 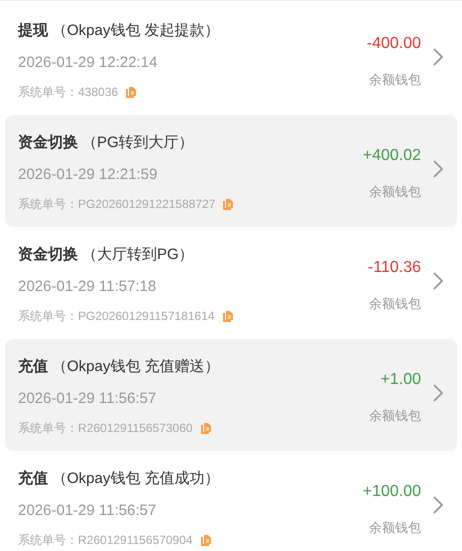 I want to click on record-detail: （Okpay钱包 充值成功）, so click(x=136, y=479).